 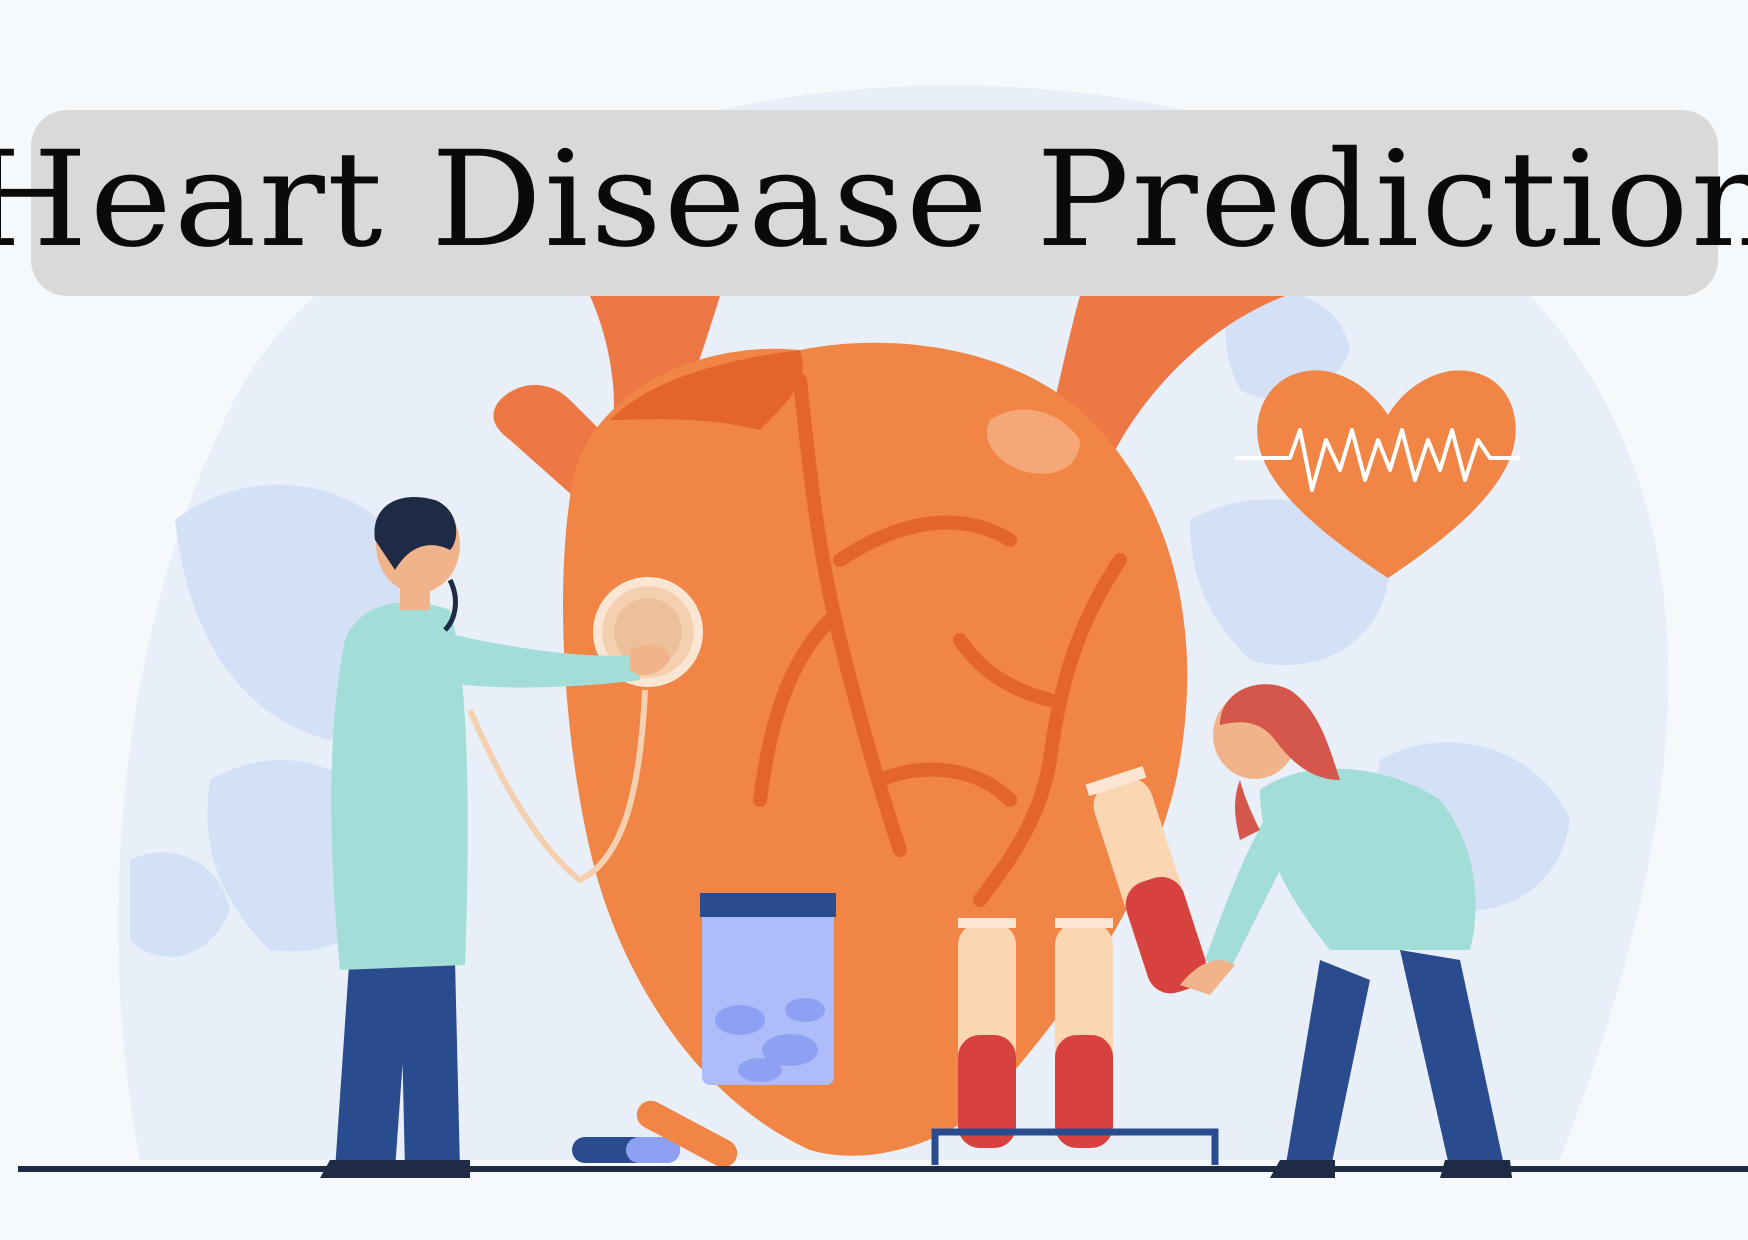 I want to click on page-title: Heart Disease Prediction, so click(x=874, y=200).